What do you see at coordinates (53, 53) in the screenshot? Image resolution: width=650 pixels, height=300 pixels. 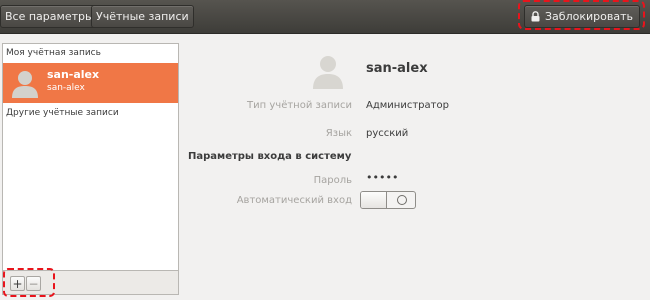 I see `my-account-header: Моя учётная запись` at bounding box center [53, 53].